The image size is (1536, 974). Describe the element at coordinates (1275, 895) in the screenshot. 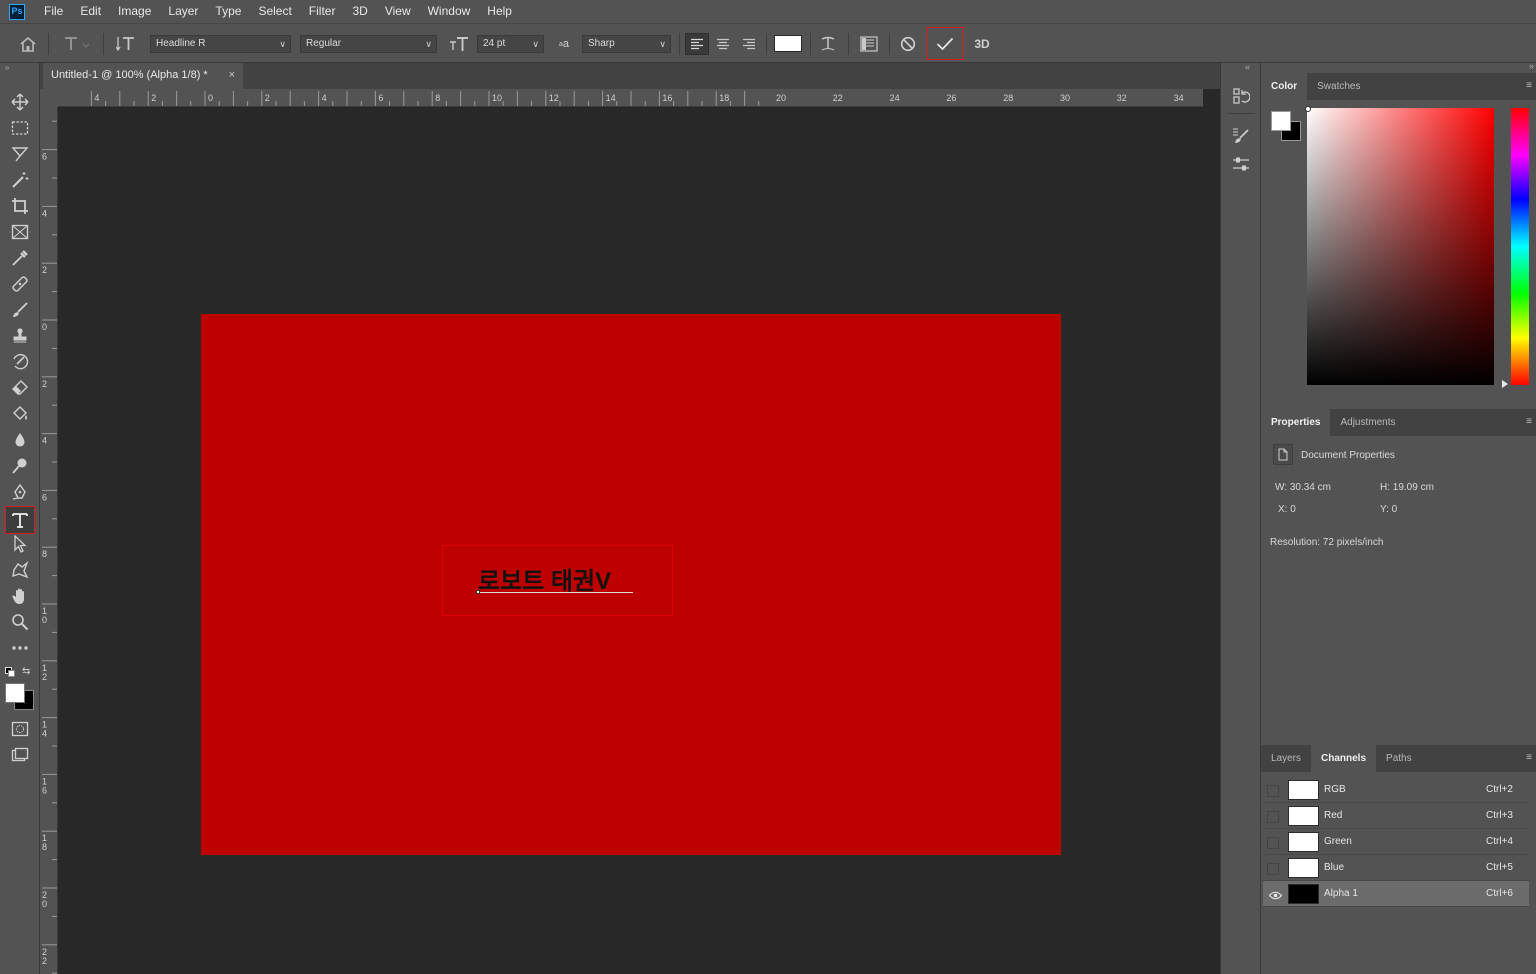

I see `eye-icon` at that location.